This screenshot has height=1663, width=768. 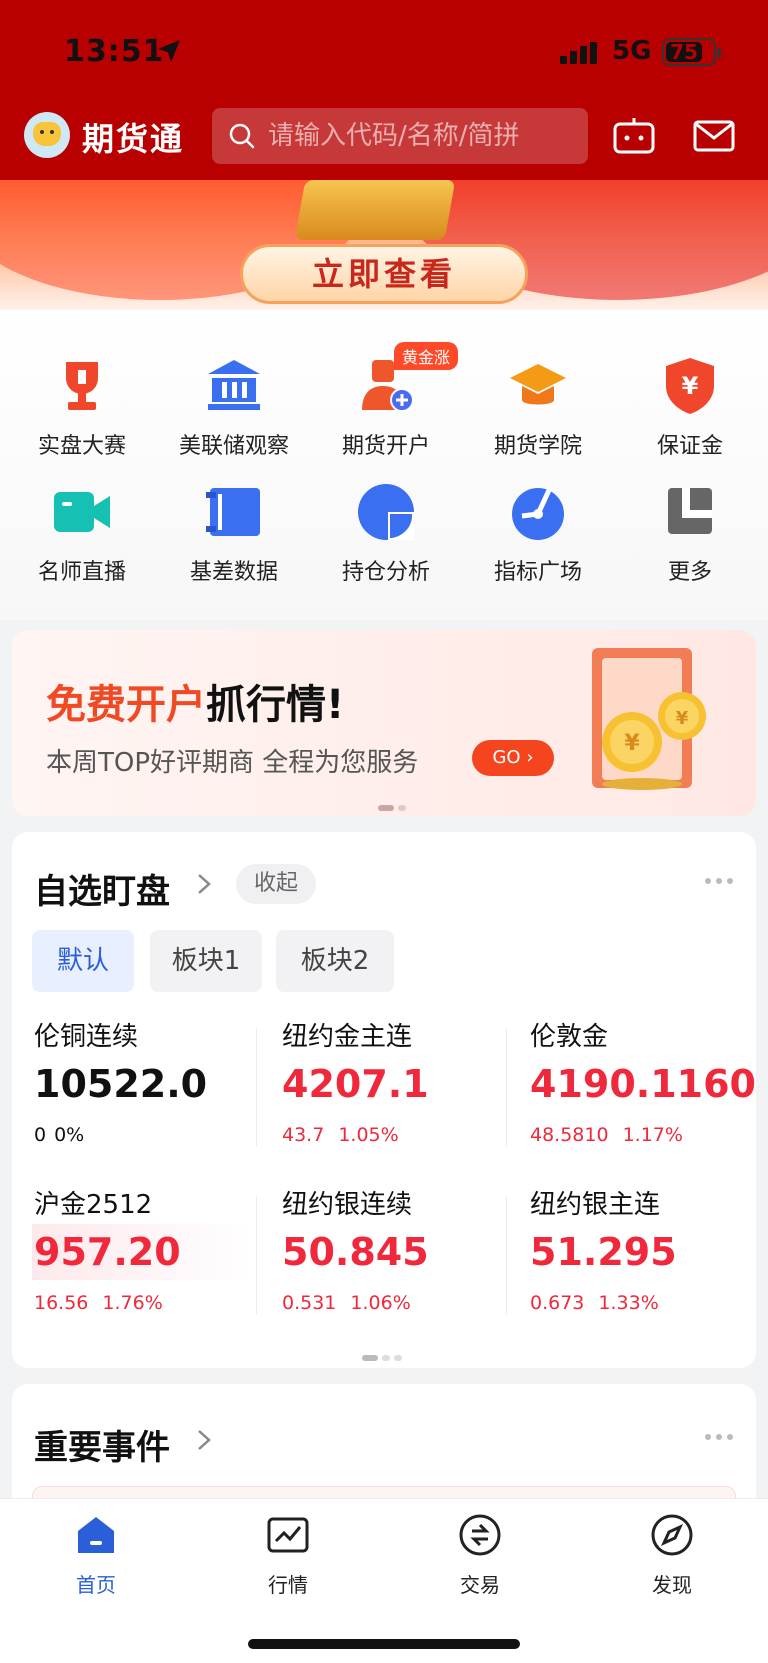 What do you see at coordinates (672, 1535) in the screenshot?
I see `compass-icon` at bounding box center [672, 1535].